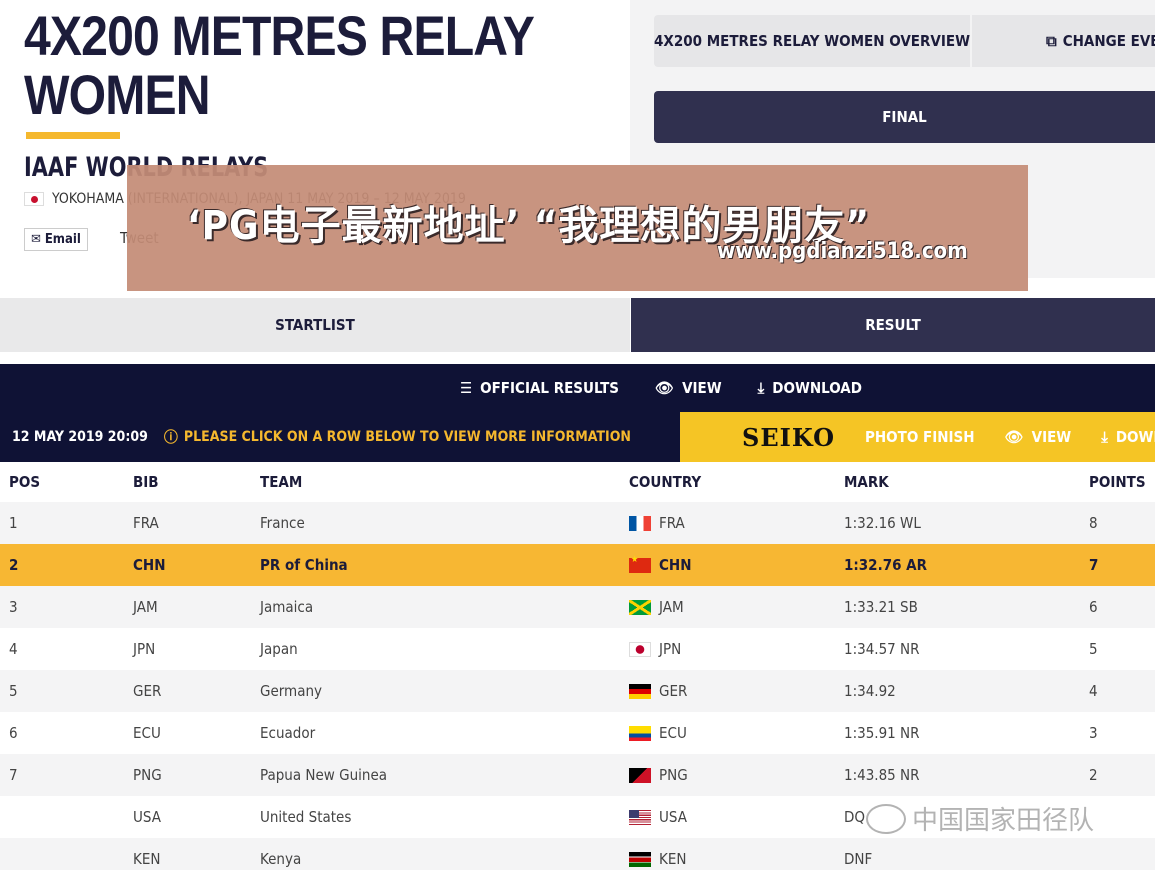  I want to click on event-overview-button: 4X200 METRES RELAY WOMEN OVERVIEW, so click(812, 41).